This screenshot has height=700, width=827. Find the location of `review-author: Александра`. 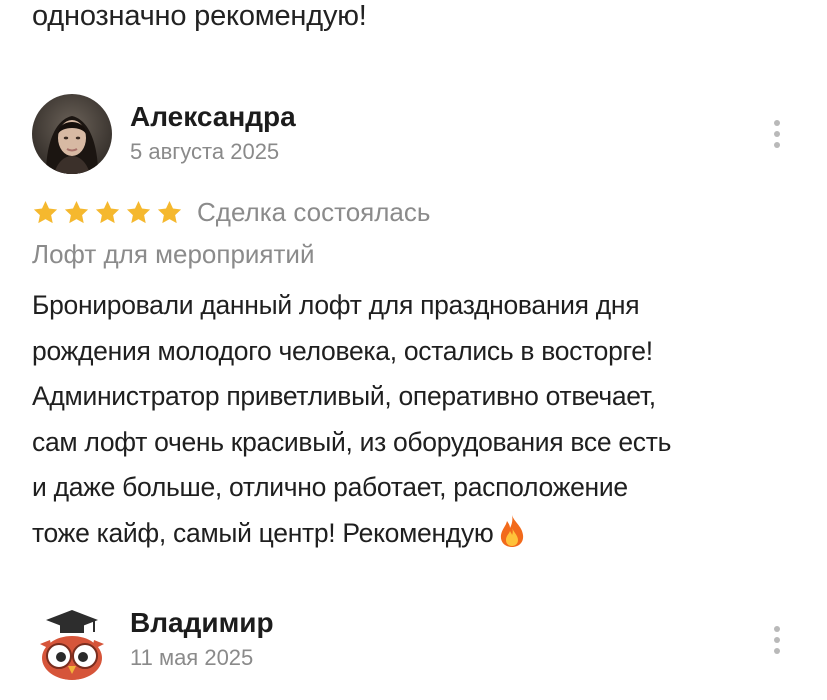

review-author: Александра is located at coordinates (213, 117).